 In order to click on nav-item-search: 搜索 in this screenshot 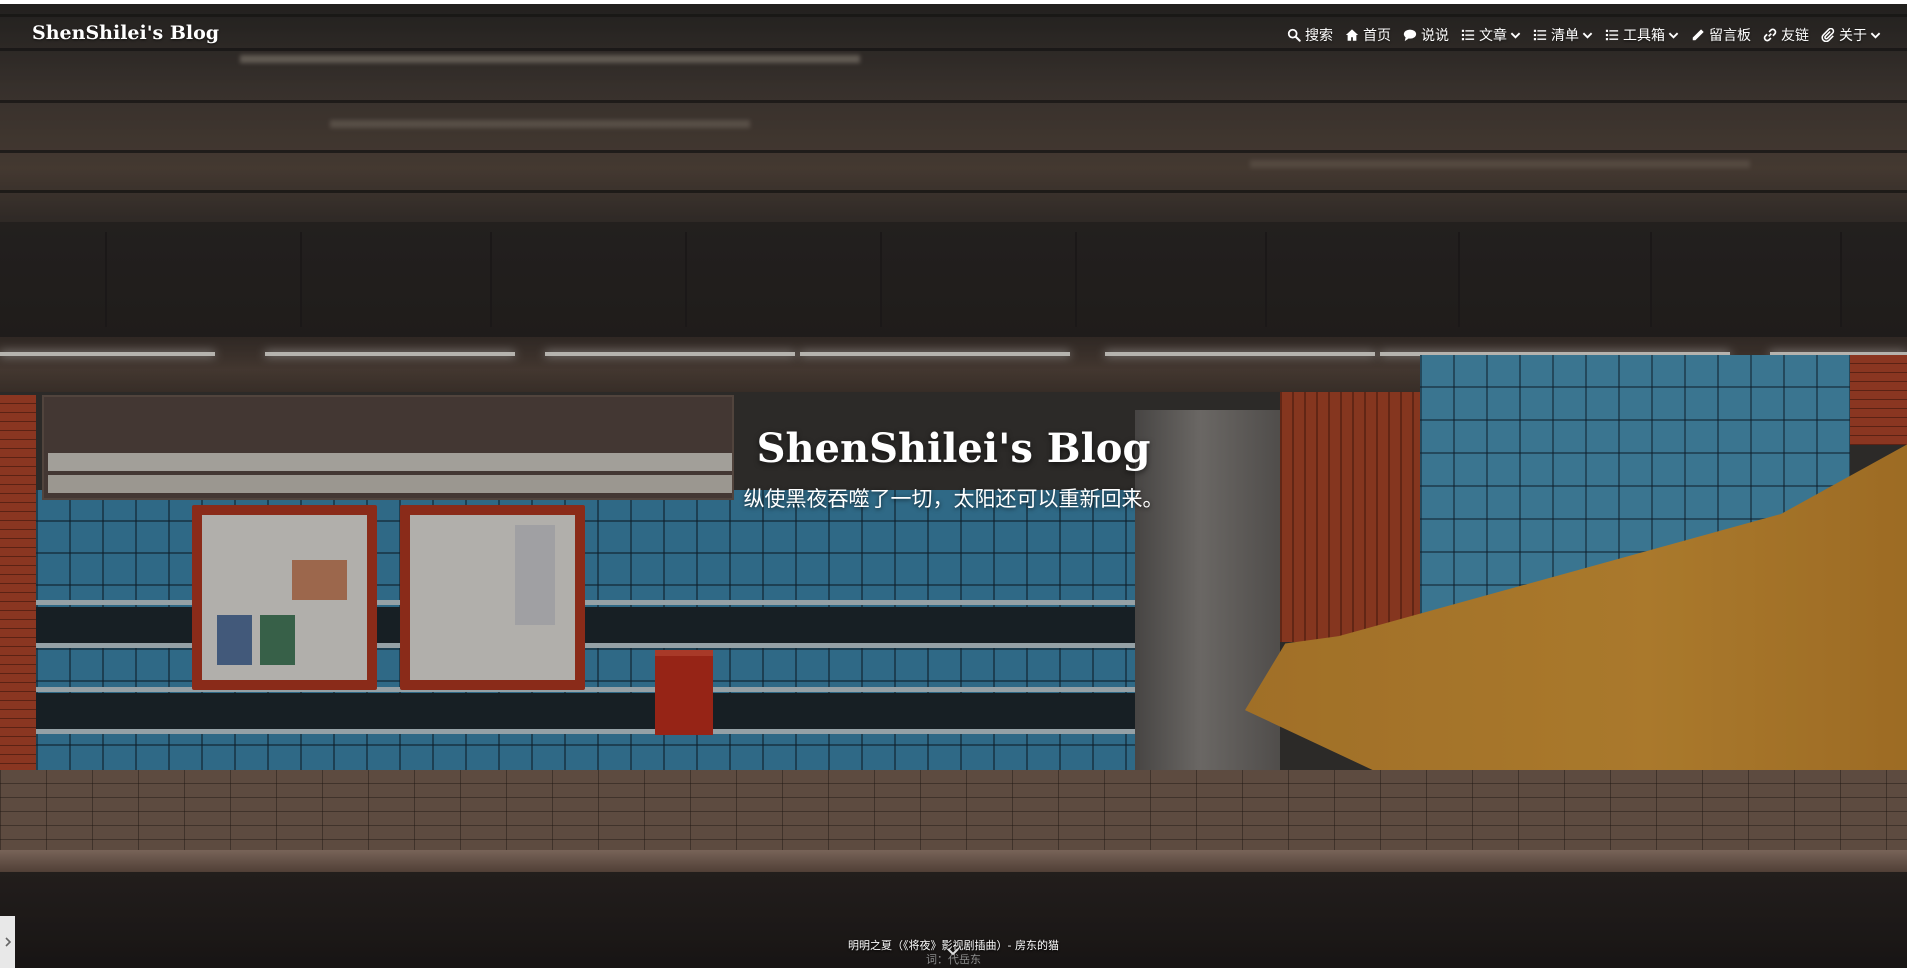, I will do `click(1310, 35)`.